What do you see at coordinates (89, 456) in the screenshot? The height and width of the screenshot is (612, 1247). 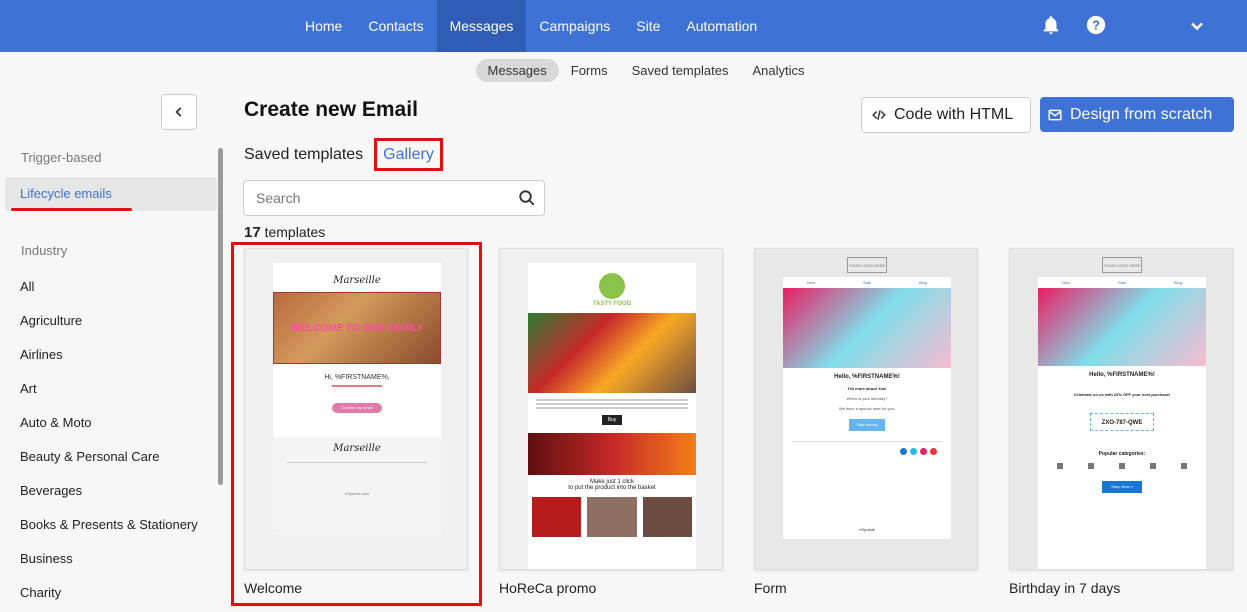 I see `sidebar-item-beauty: Beauty & Personal Care` at bounding box center [89, 456].